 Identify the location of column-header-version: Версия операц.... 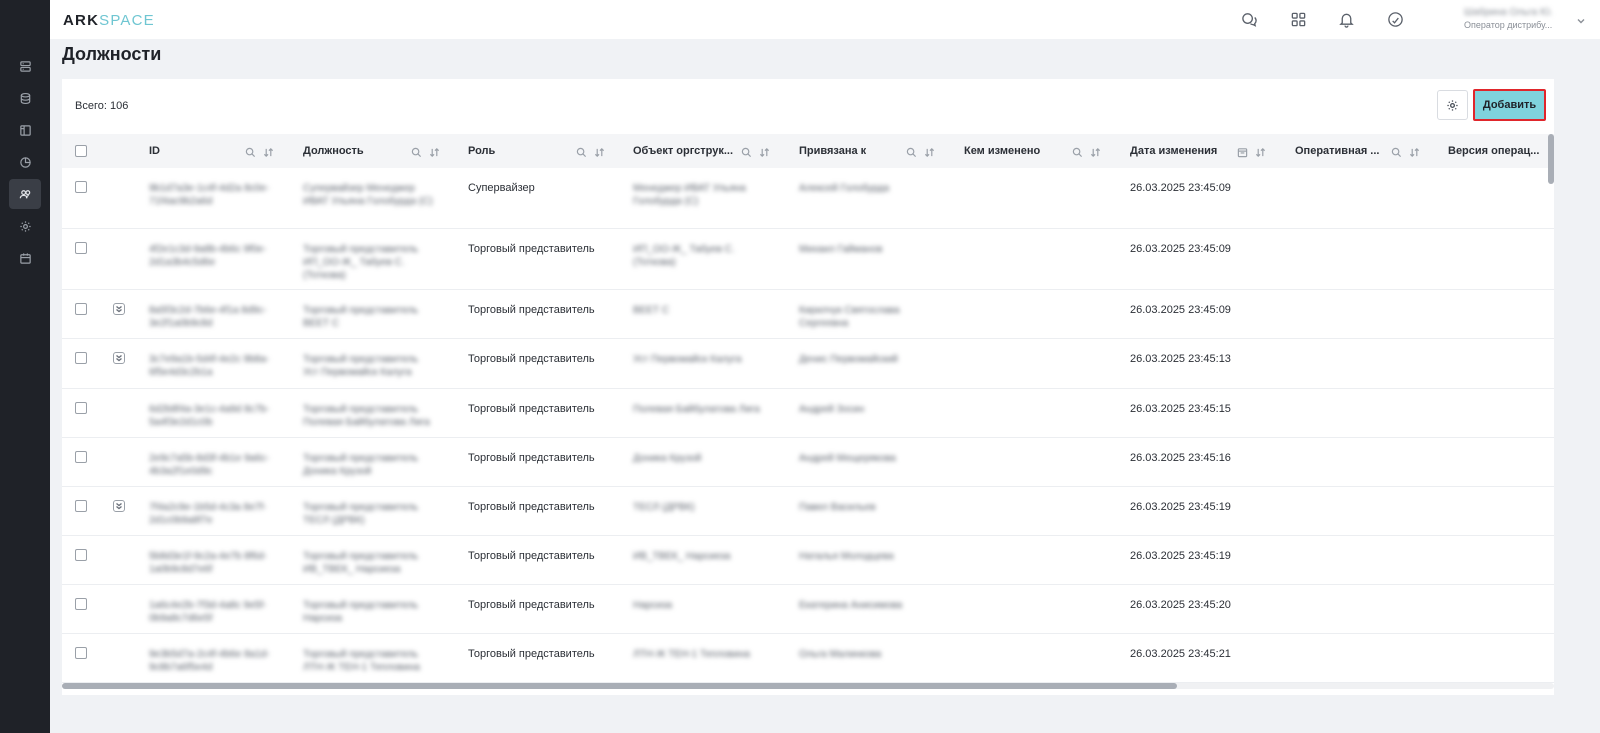
(1496, 151).